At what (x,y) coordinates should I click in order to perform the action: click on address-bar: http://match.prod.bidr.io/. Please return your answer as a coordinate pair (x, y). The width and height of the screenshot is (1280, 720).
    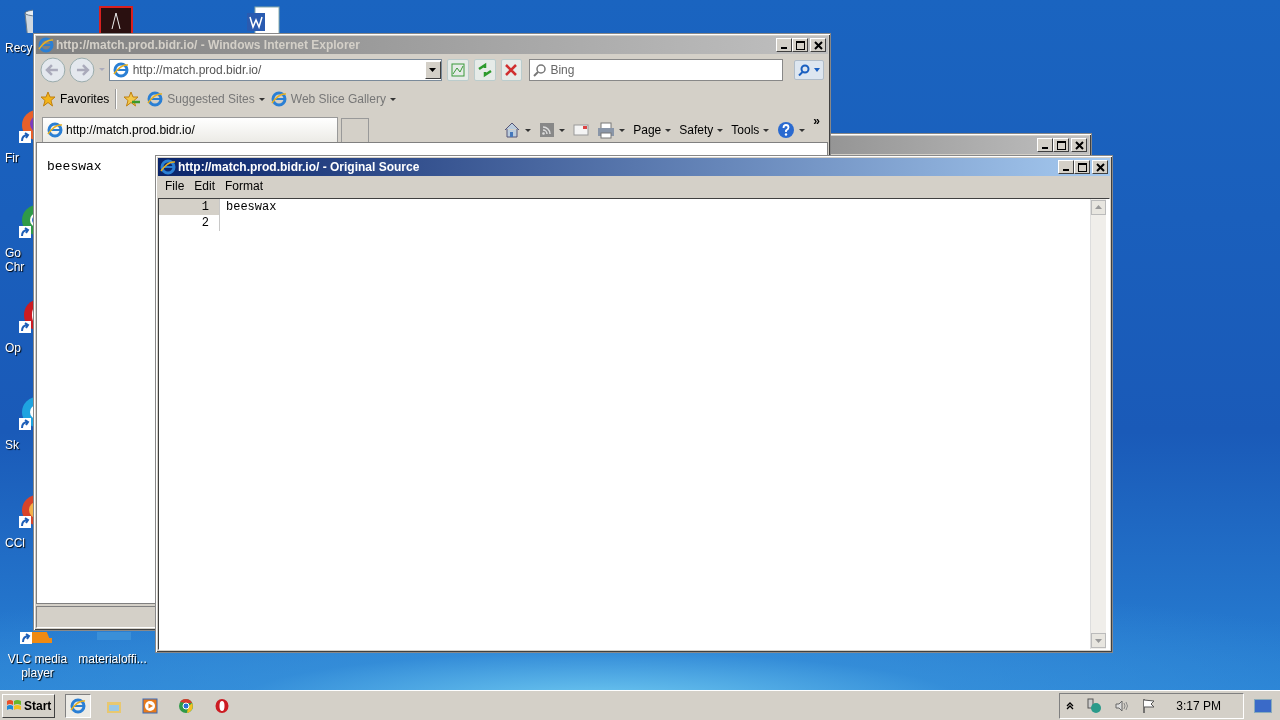
    Looking at the image, I should click on (275, 70).